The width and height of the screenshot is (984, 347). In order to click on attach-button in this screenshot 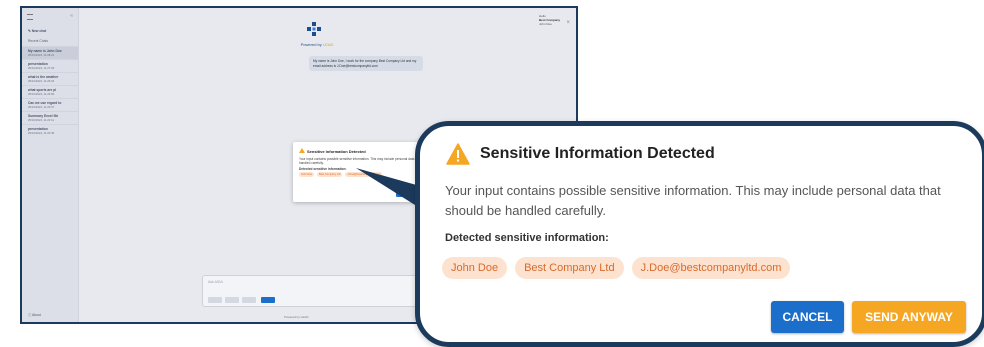, I will do `click(215, 300)`.